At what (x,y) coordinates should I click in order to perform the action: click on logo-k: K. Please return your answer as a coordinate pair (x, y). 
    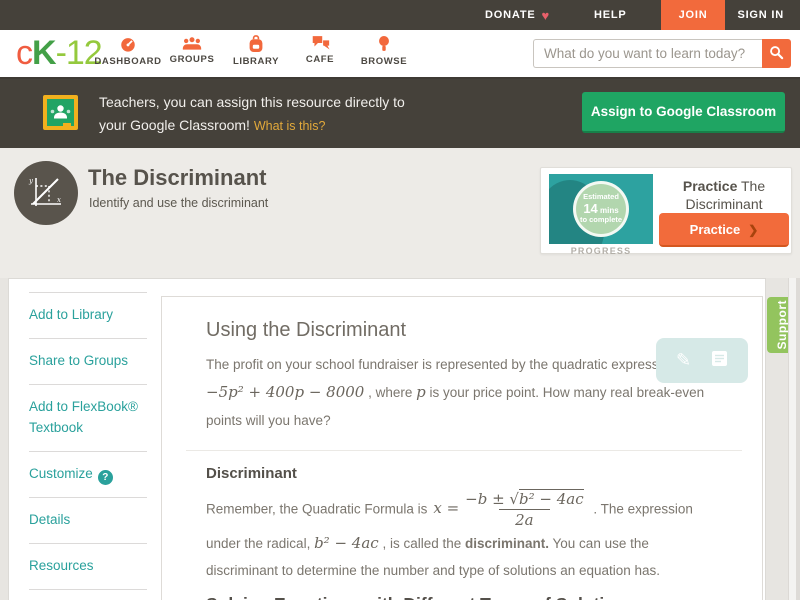
    Looking at the image, I should click on (44, 53).